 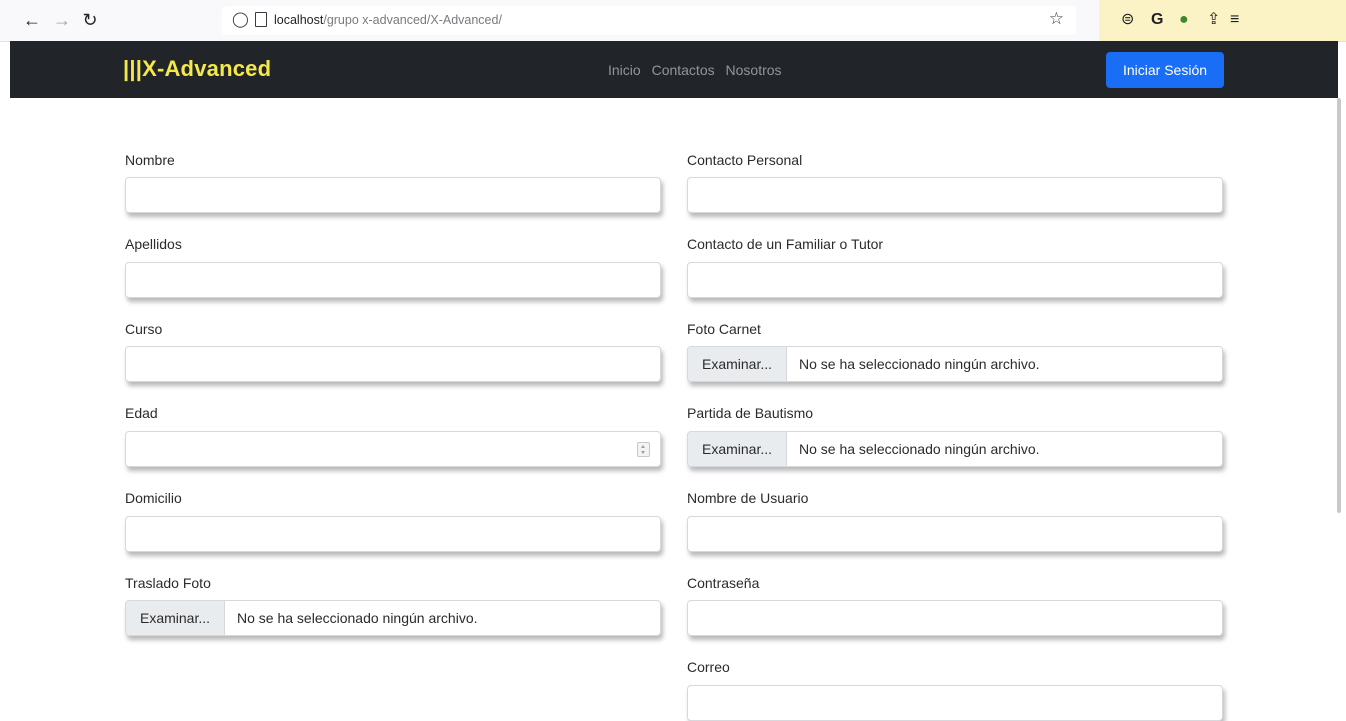 What do you see at coordinates (1056, 19) in the screenshot?
I see `bookmark-star-icon: ☆` at bounding box center [1056, 19].